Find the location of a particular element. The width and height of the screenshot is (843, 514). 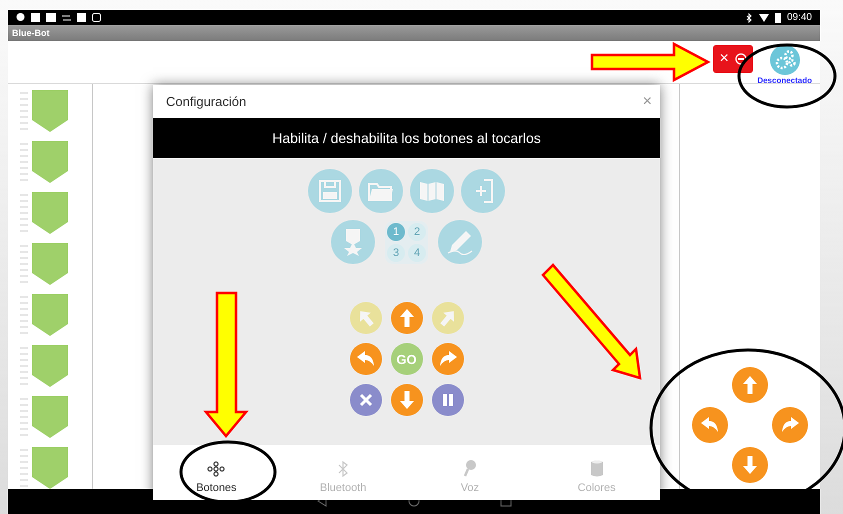

badge-button is located at coordinates (353, 242).